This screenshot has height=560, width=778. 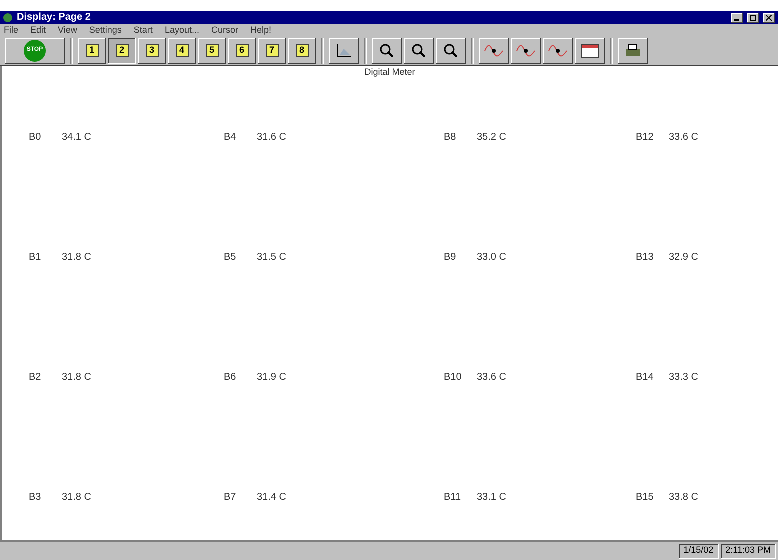 What do you see at coordinates (453, 377) in the screenshot?
I see `meter-label: B10` at bounding box center [453, 377].